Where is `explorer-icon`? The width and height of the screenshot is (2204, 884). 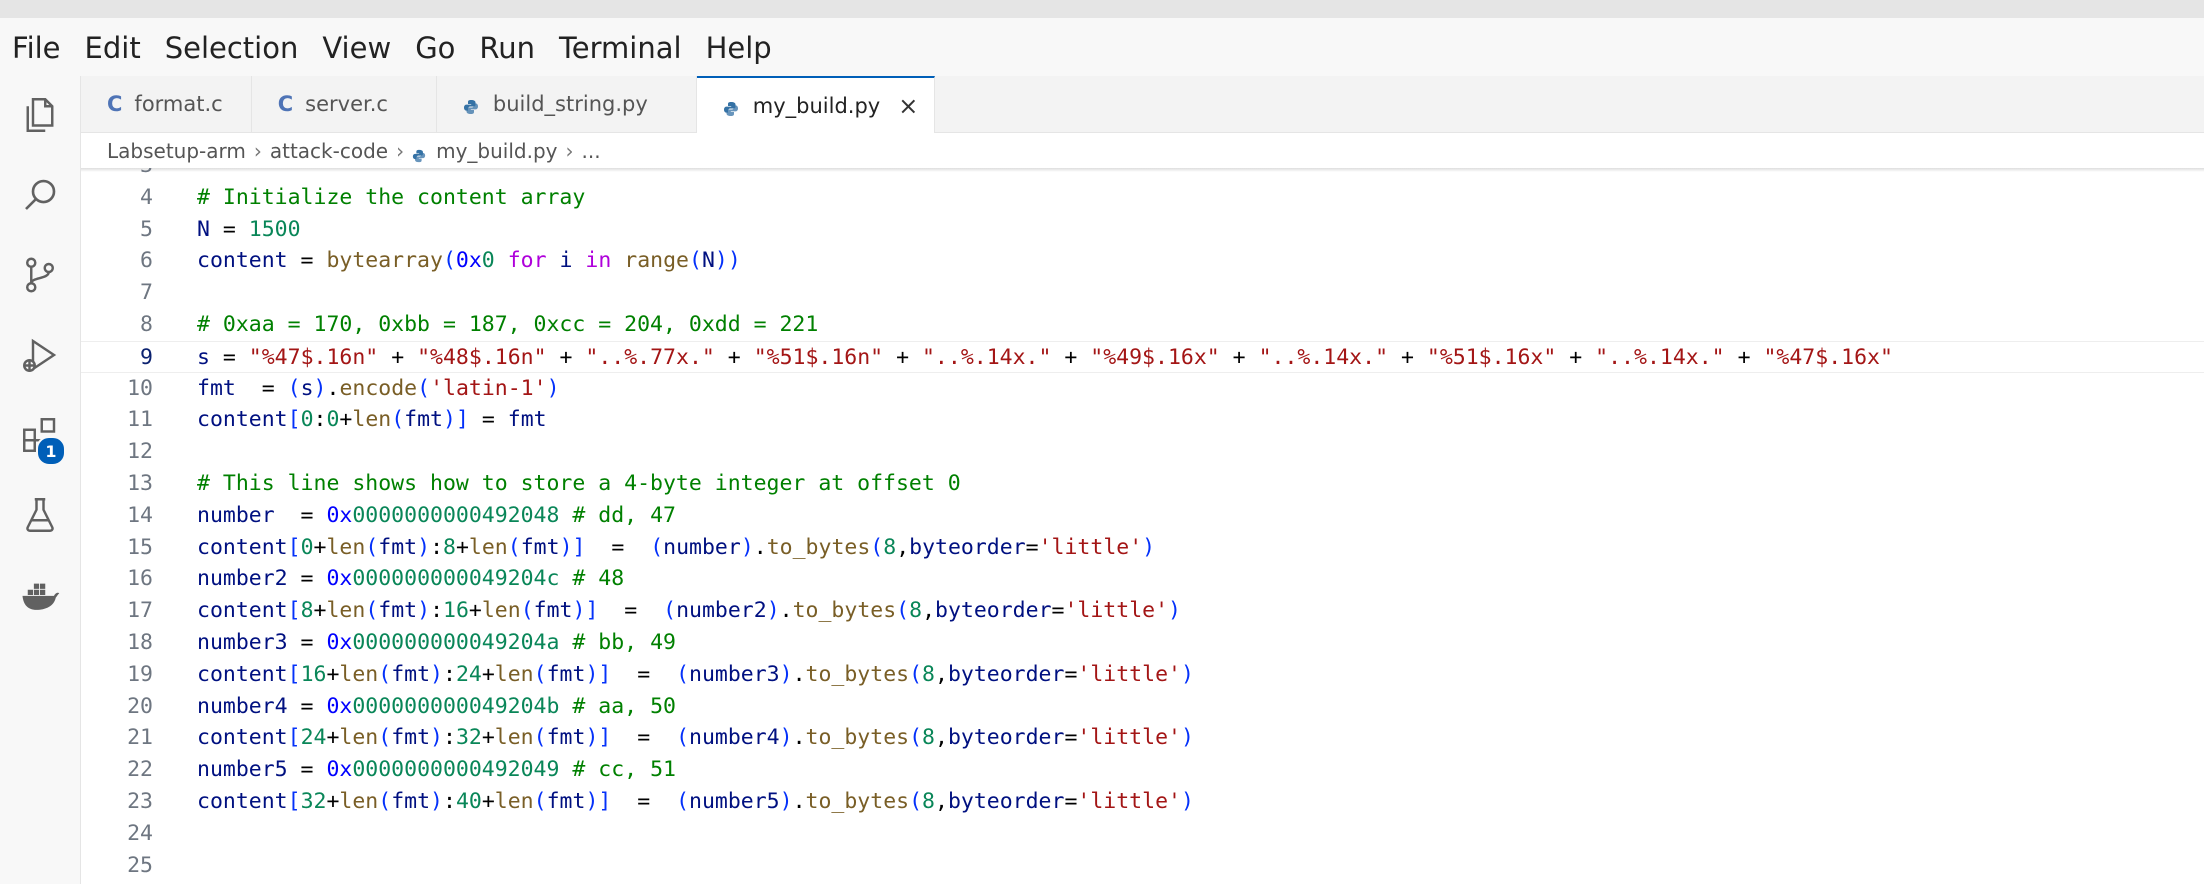 explorer-icon is located at coordinates (40, 115).